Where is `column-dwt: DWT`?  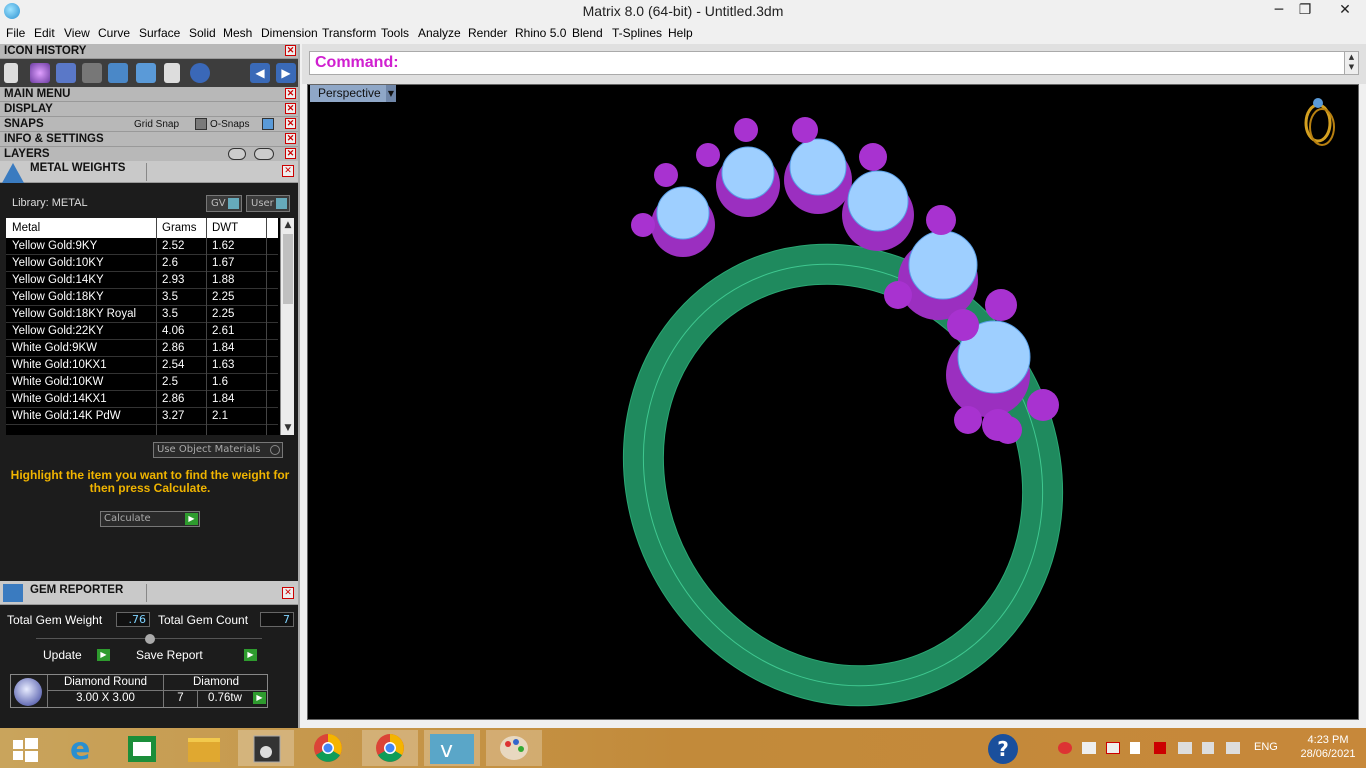 column-dwt: DWT is located at coordinates (225, 228).